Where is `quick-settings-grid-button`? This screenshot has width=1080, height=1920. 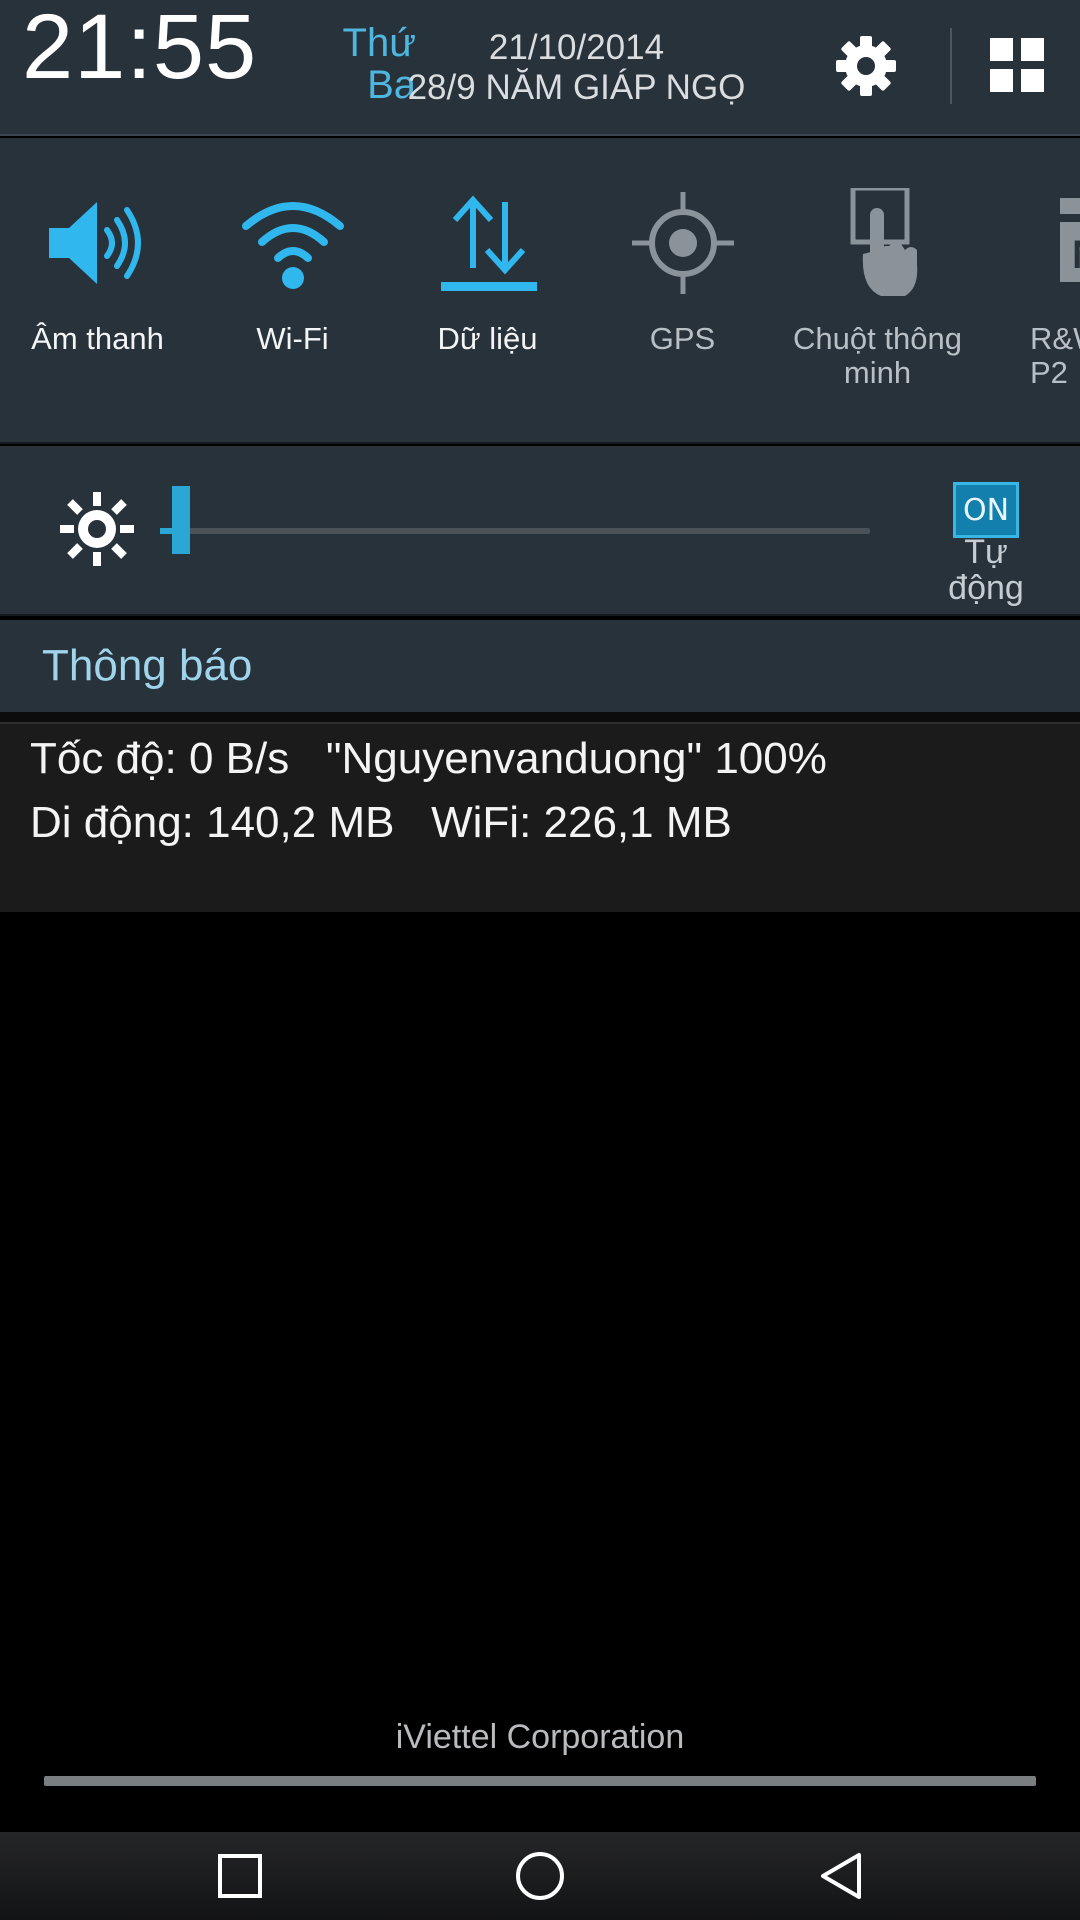 quick-settings-grid-button is located at coordinates (1017, 65).